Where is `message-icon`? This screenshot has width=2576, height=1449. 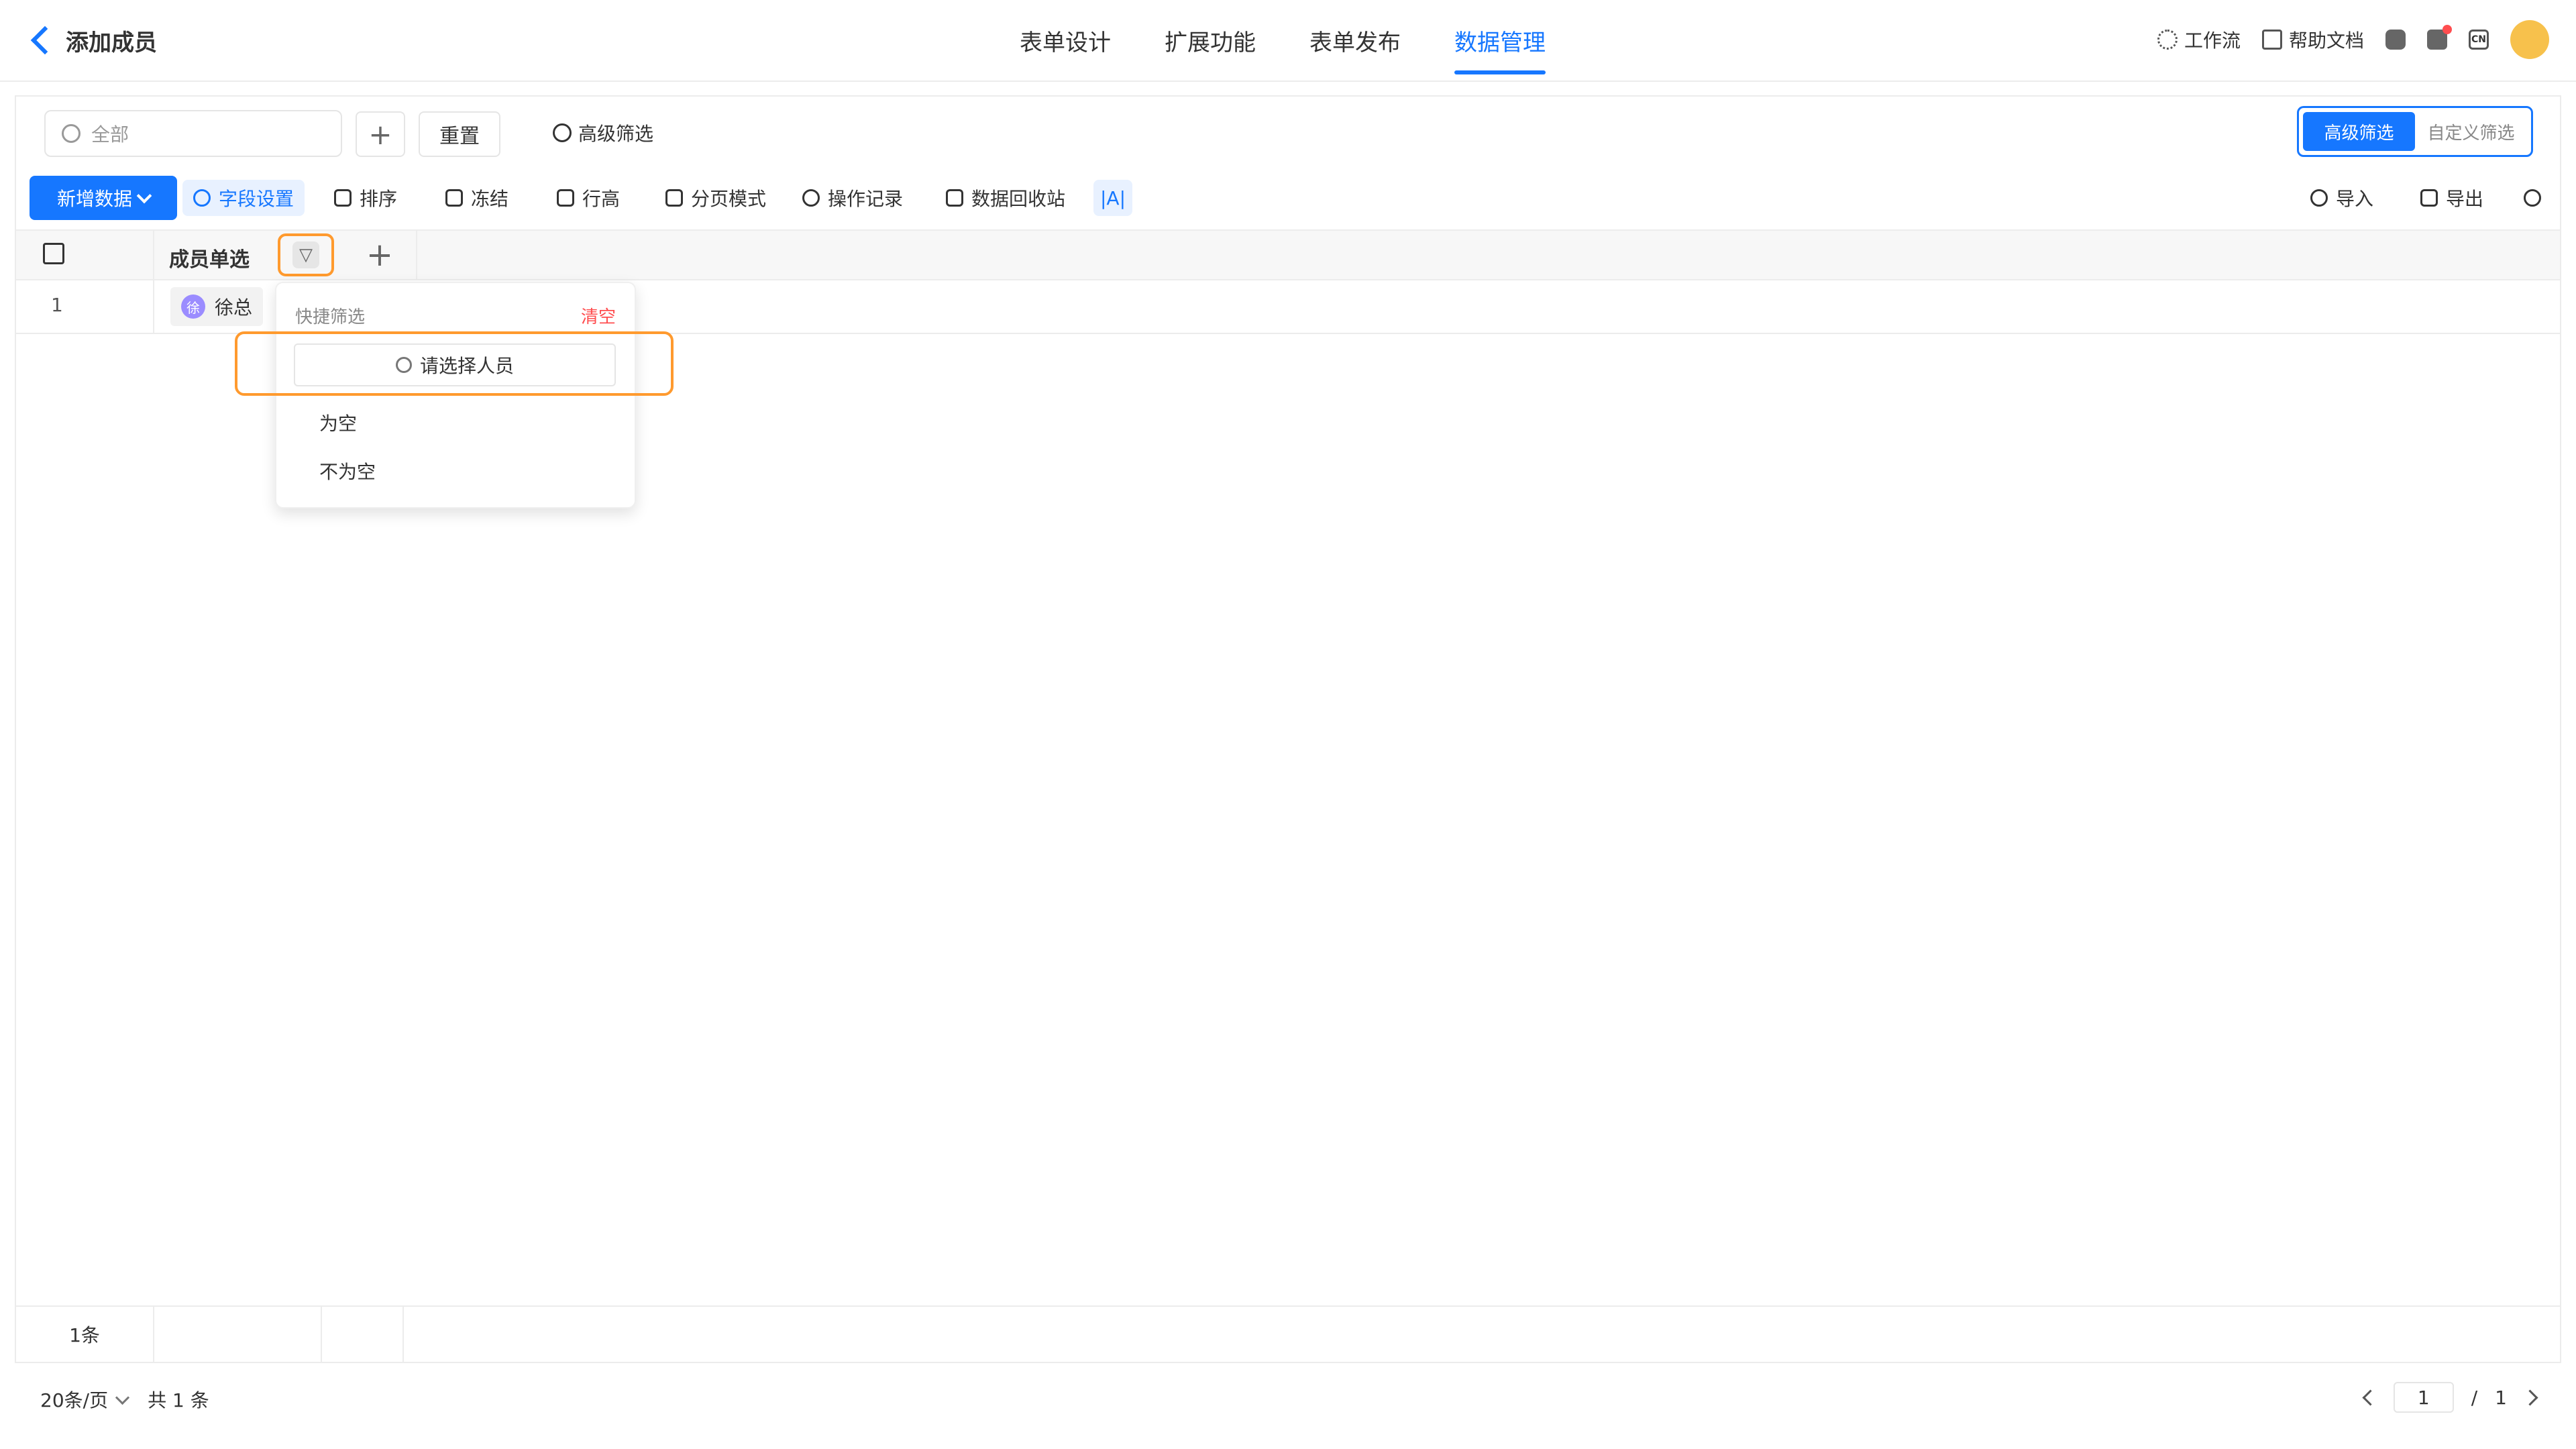
message-icon is located at coordinates (2439, 37).